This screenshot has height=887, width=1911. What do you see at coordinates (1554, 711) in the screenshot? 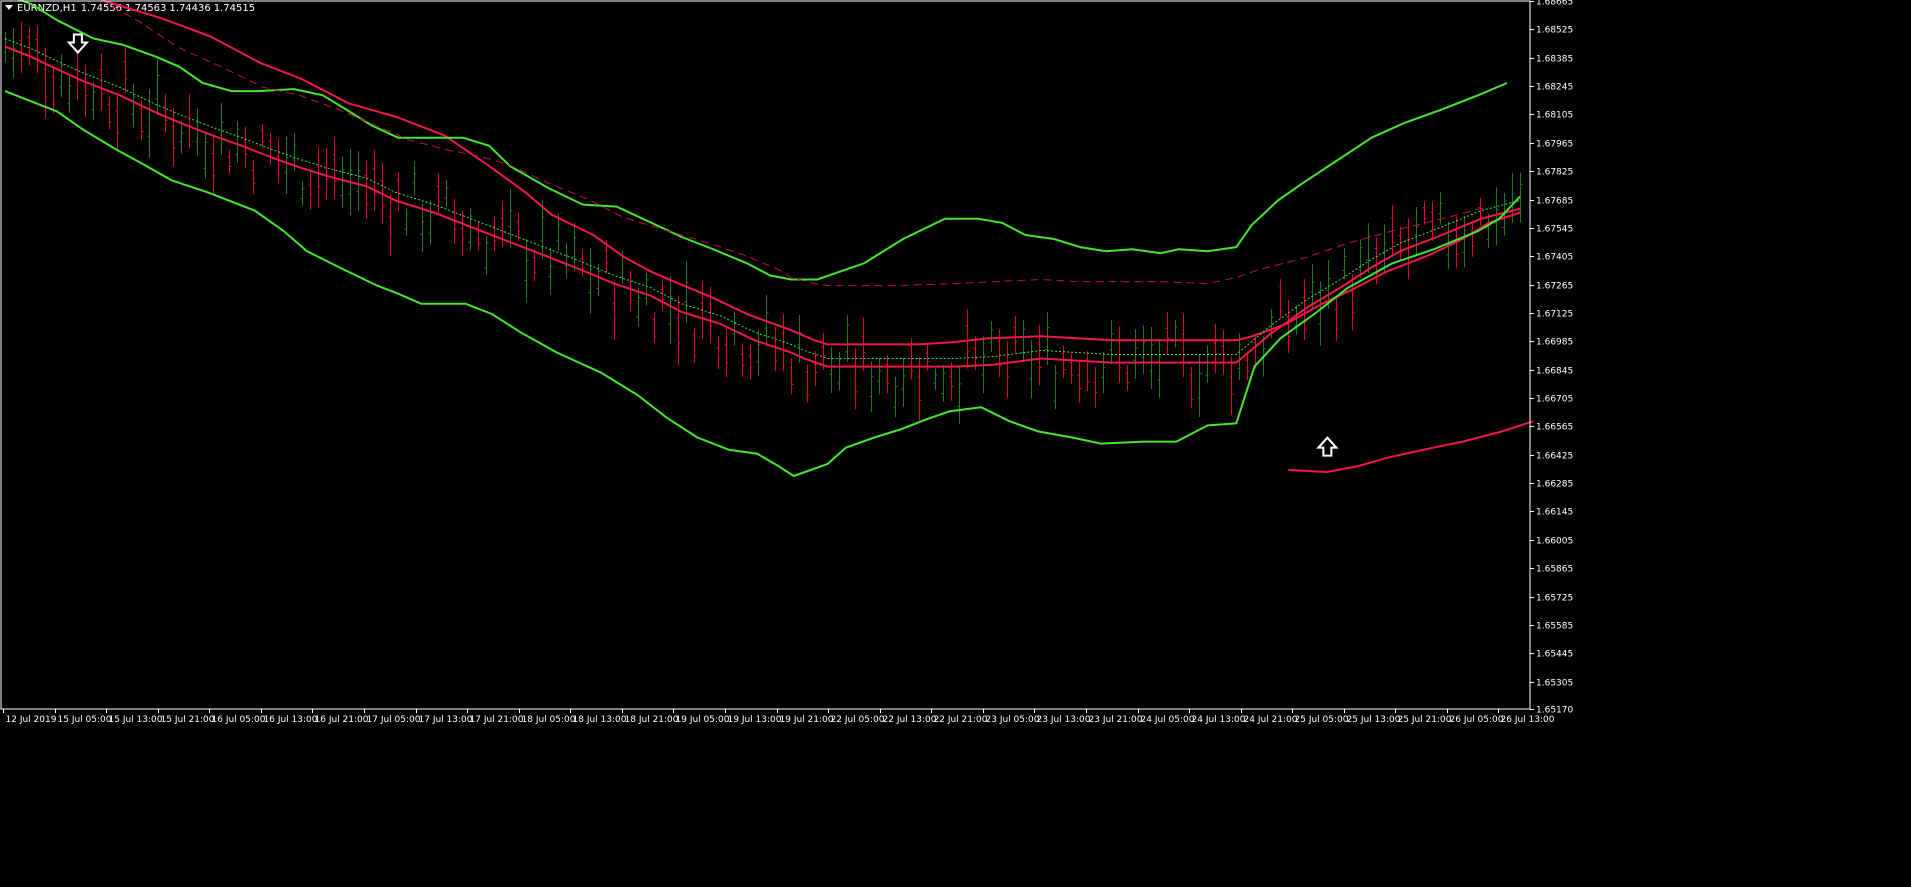
I see `price-tick-label: 1.65170` at bounding box center [1554, 711].